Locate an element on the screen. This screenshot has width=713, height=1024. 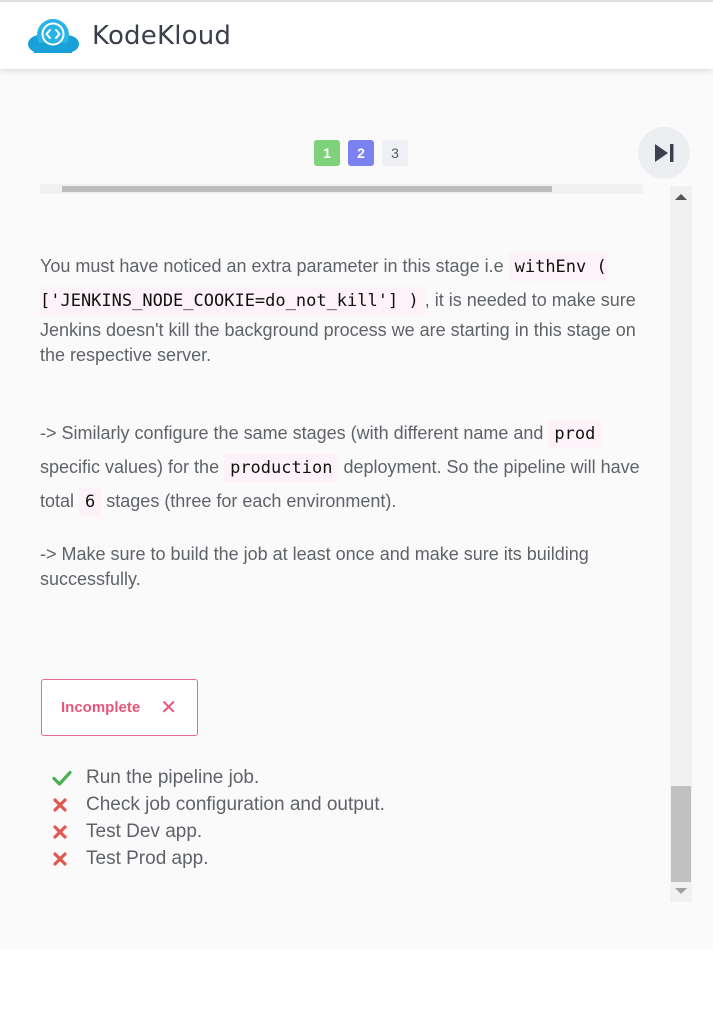
app-header: KodeKloud is located at coordinates (356, 35).